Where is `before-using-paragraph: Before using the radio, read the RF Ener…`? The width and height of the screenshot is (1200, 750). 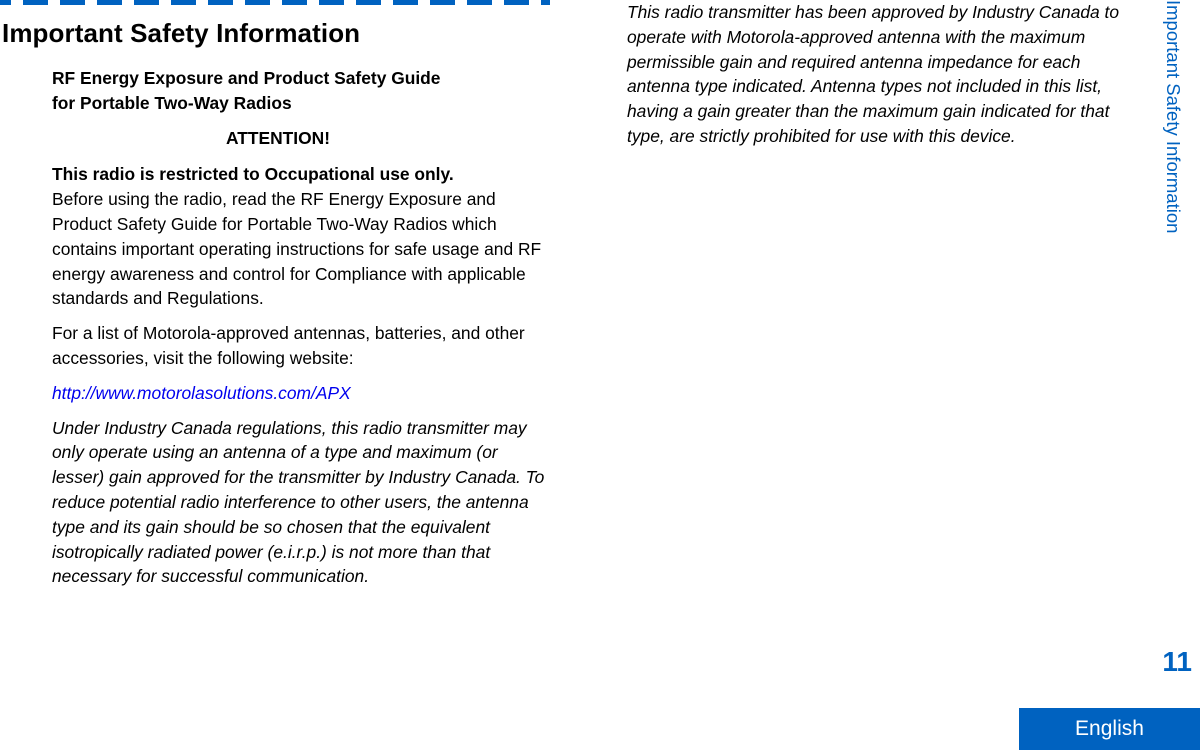
before-using-paragraph: Before using the radio, read the RF Ener… is located at coordinates (297, 249).